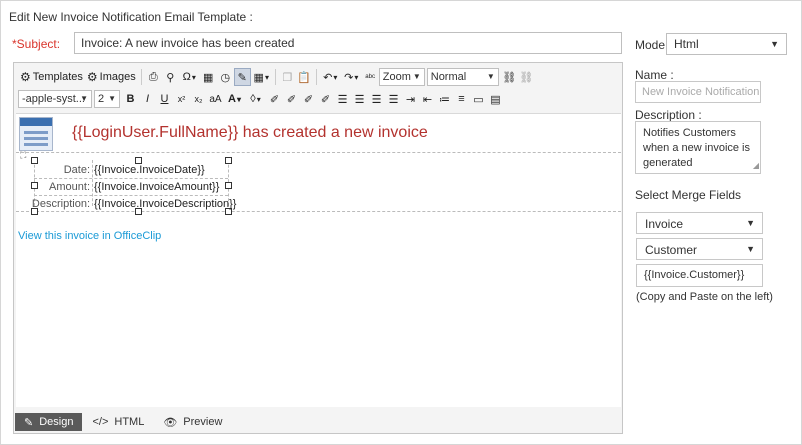  I want to click on subscript-button: x₂, so click(198, 99).